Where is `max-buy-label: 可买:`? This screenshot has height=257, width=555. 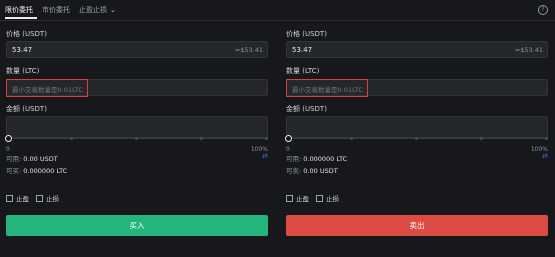
max-buy-label: 可买: is located at coordinates (14, 171).